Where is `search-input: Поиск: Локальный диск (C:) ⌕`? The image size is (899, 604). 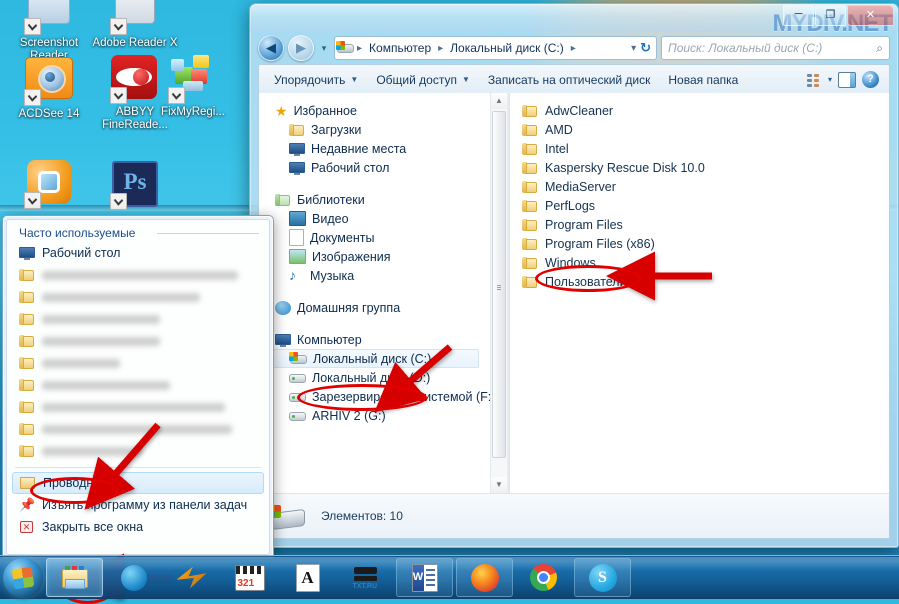
search-input: Поиск: Локальный диск (C:) ⌕ is located at coordinates (775, 48).